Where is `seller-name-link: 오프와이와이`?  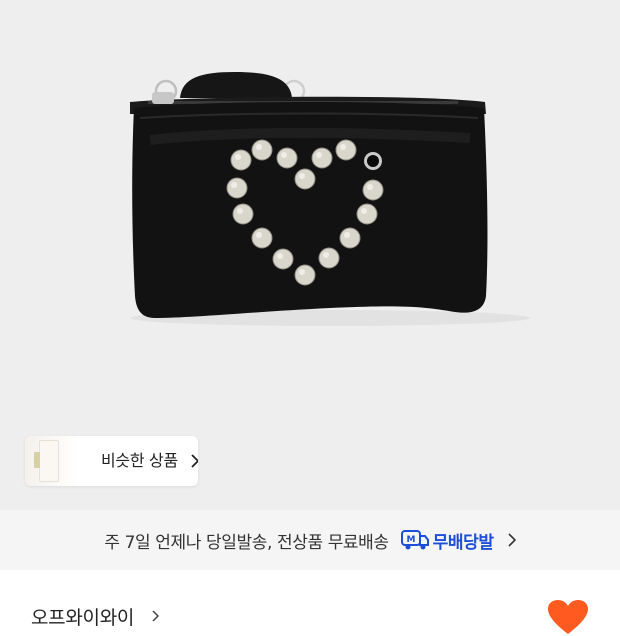
seller-name-link: 오프와이와이 is located at coordinates (82, 616).